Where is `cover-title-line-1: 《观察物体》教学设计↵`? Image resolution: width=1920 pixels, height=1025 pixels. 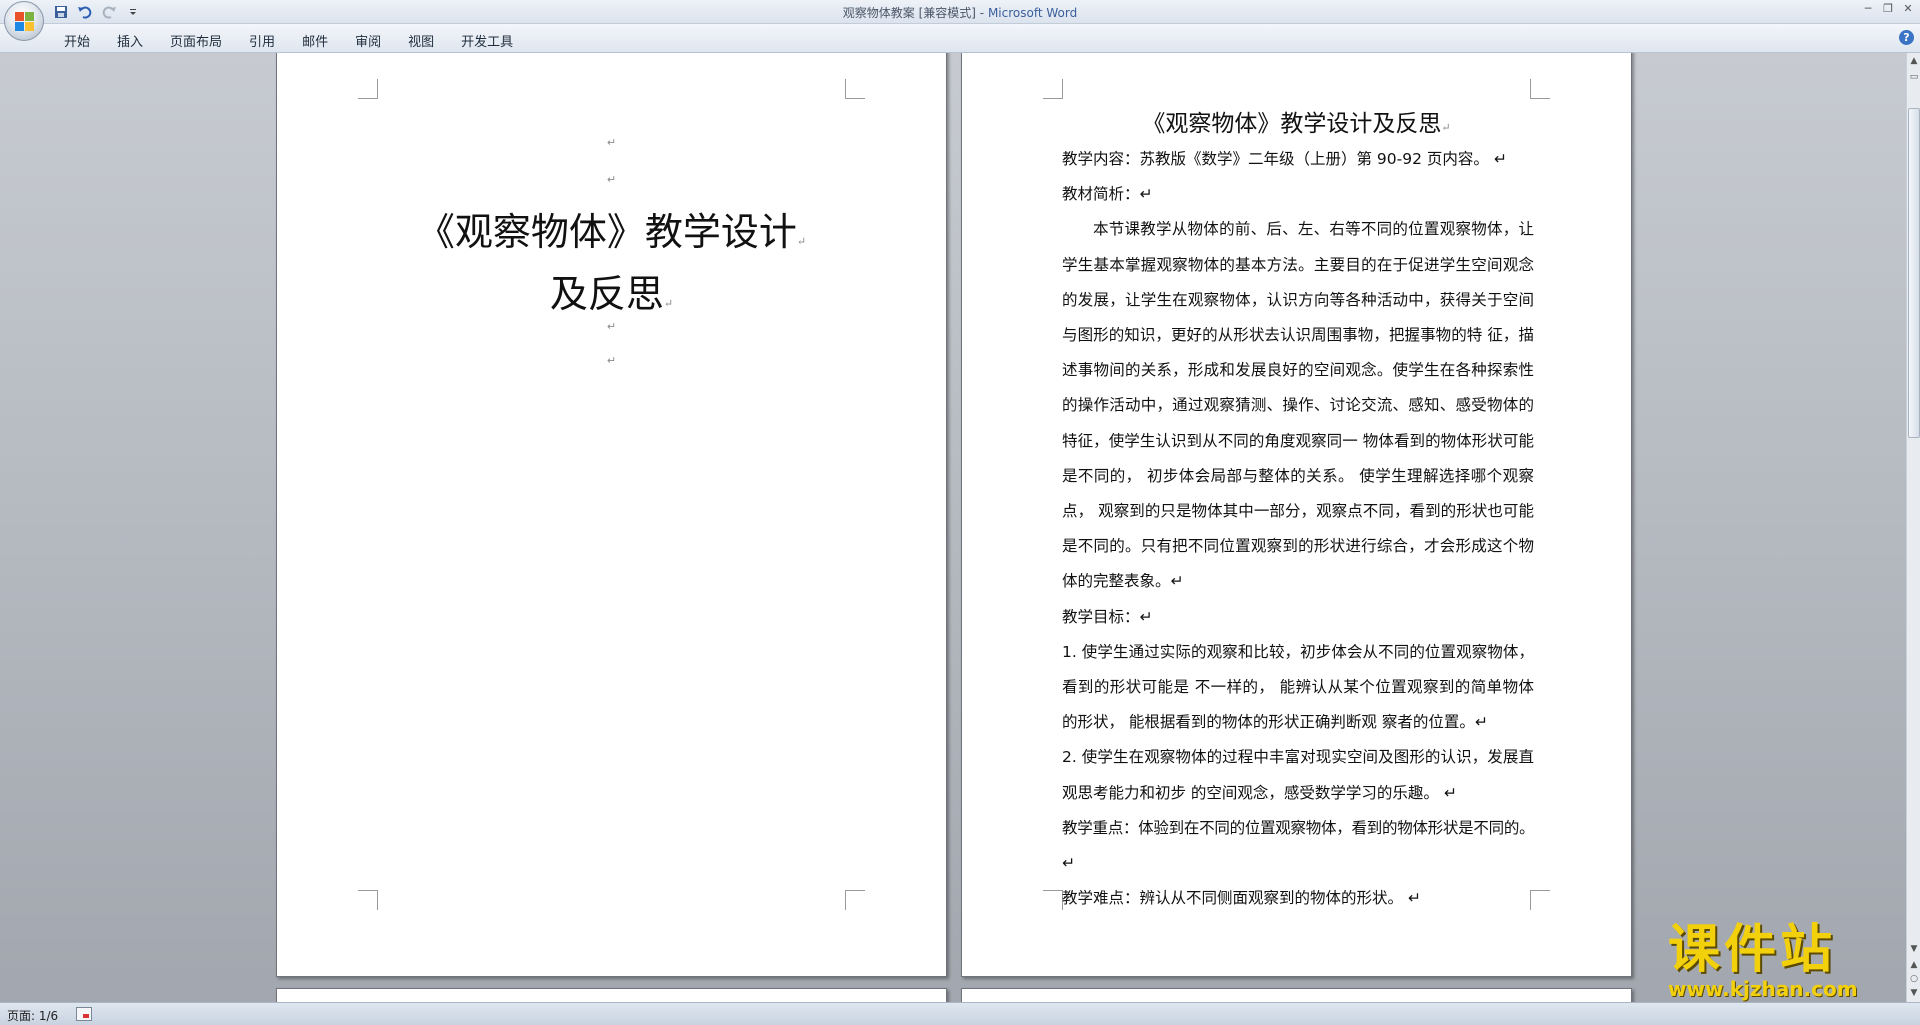 cover-title-line-1: 《观察物体》教学设计↵ is located at coordinates (611, 232).